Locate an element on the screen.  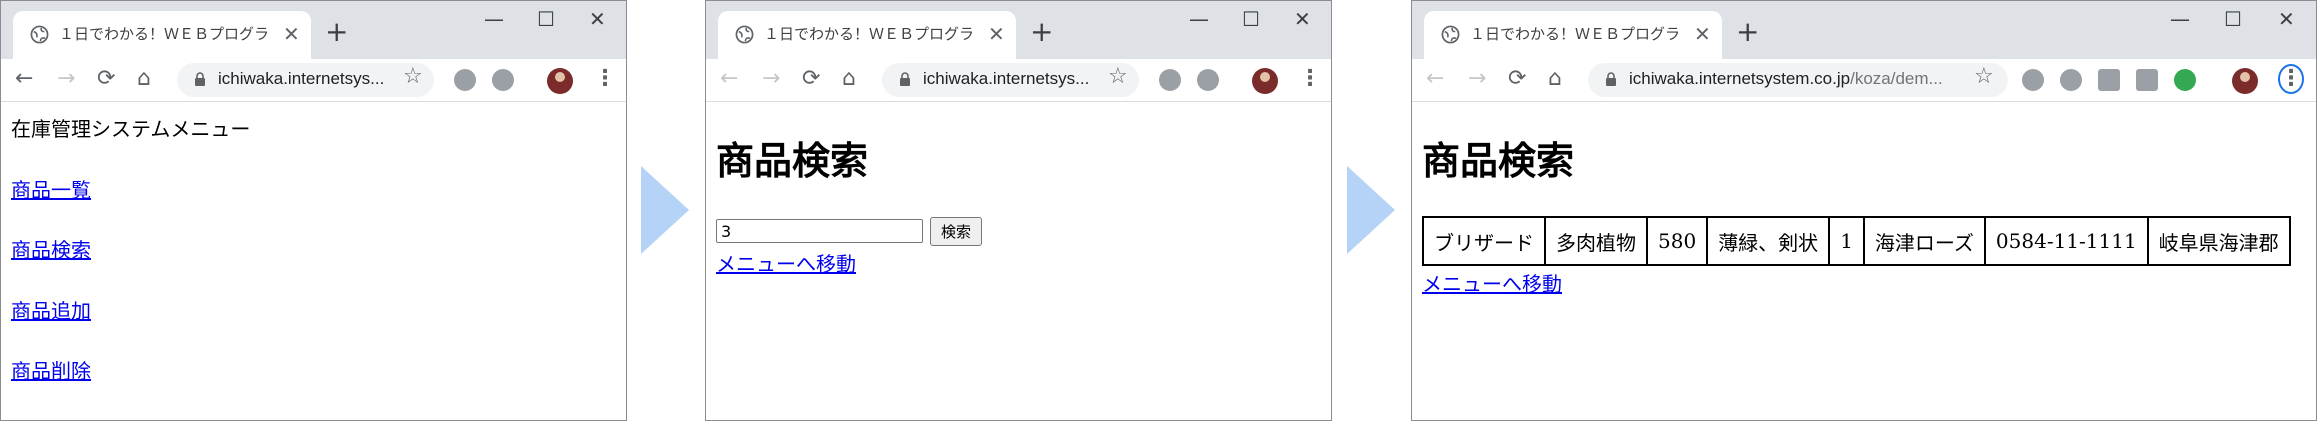
table-cell: ブリザード is located at coordinates (1484, 241).